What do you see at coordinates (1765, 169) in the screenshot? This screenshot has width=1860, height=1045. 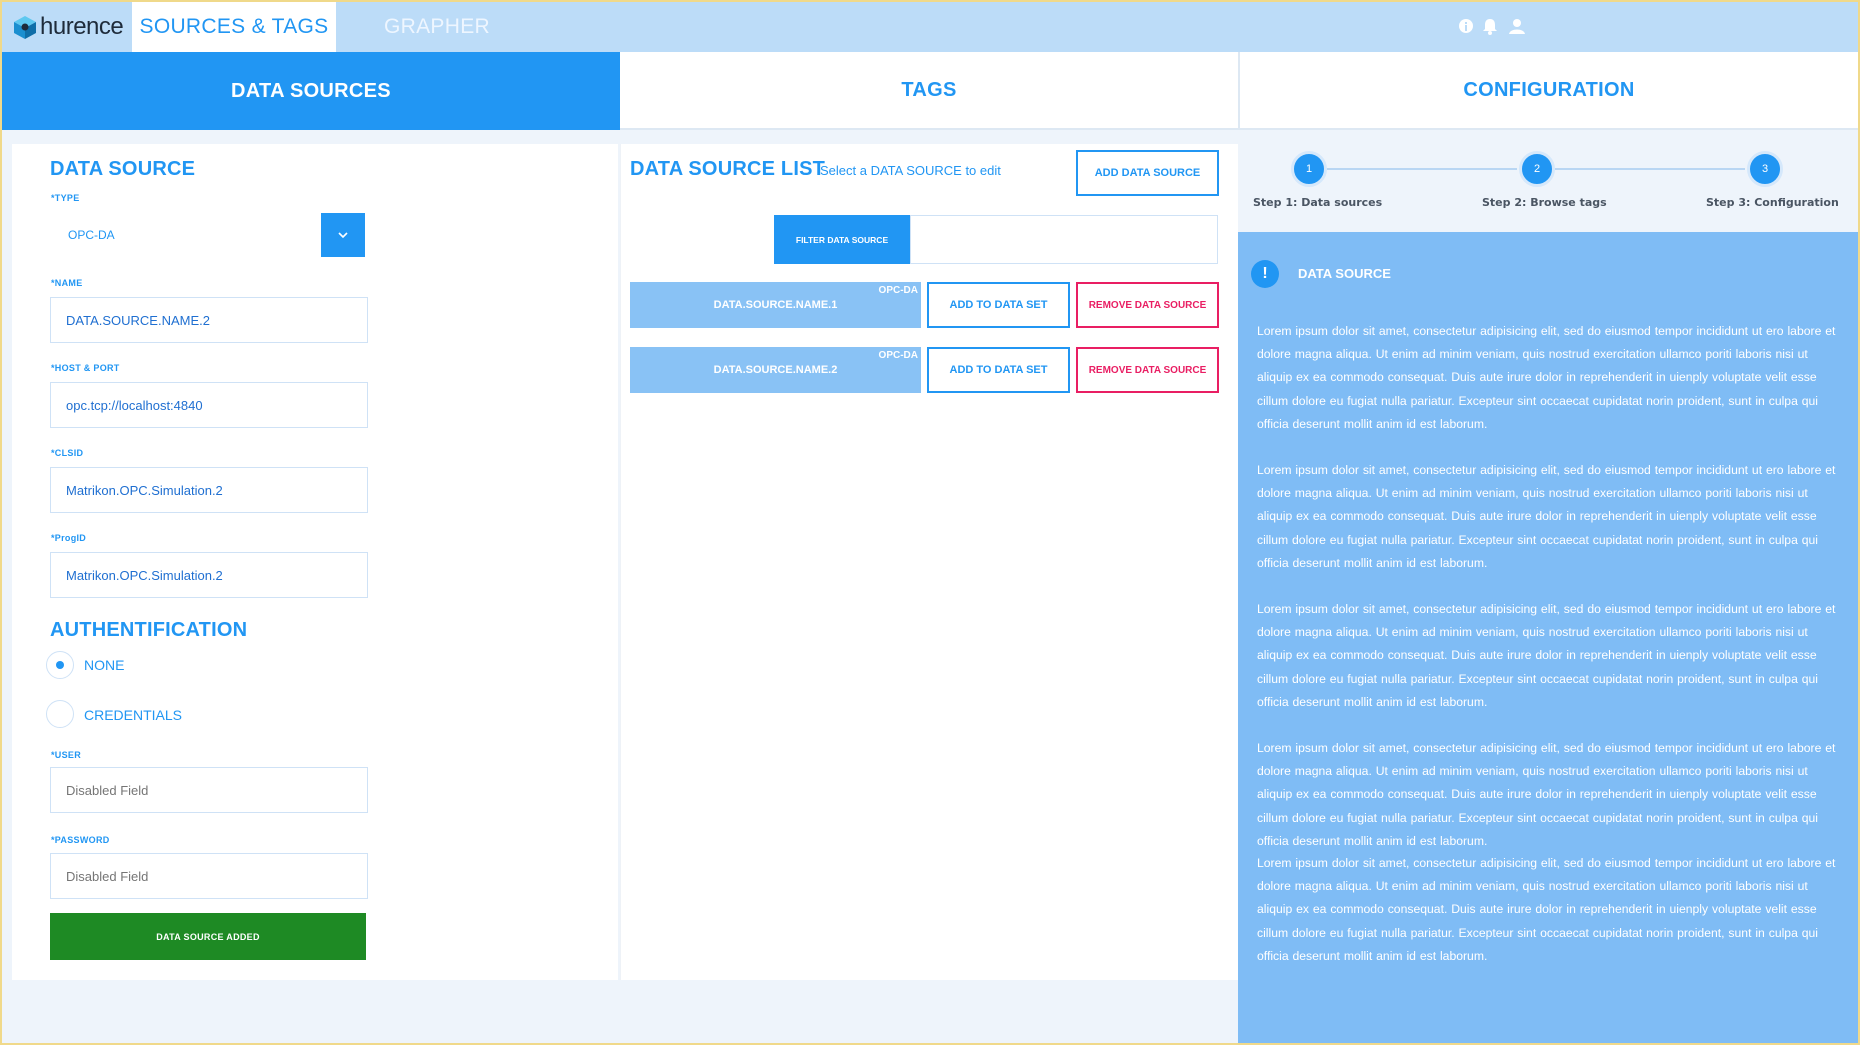 I see `step-3-circle: 3` at bounding box center [1765, 169].